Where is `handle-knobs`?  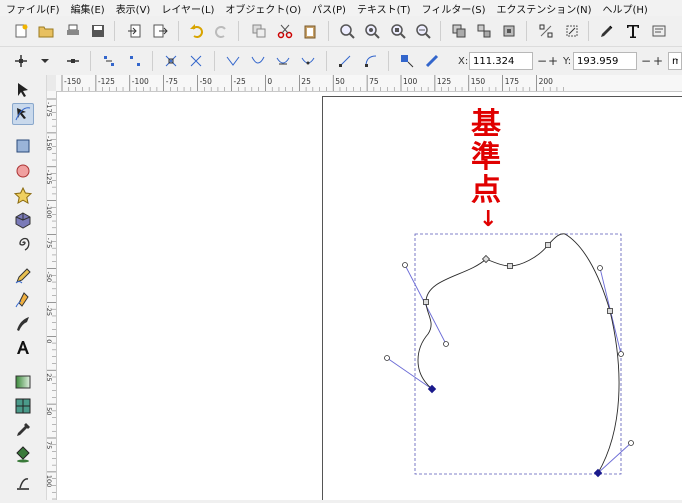 handle-knobs is located at coordinates (509, 354).